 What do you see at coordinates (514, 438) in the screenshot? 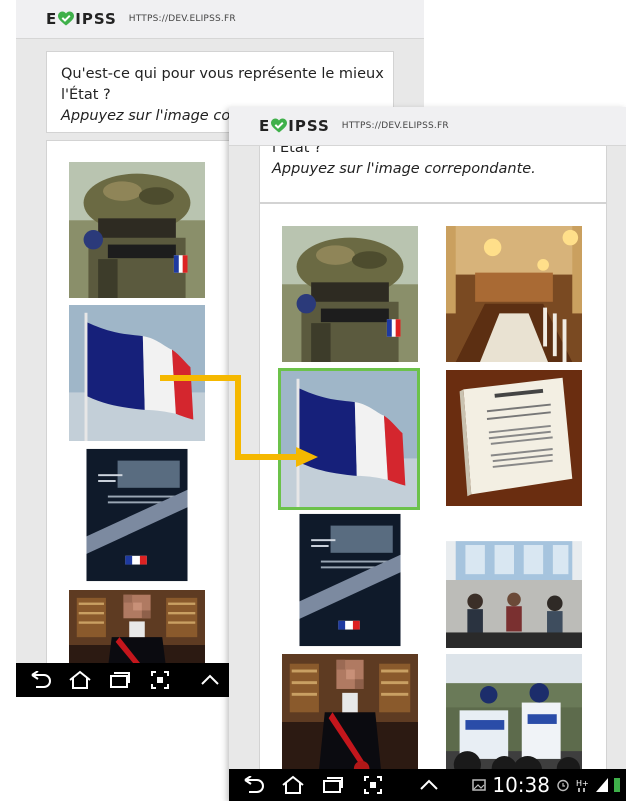
I see `constitution-photo` at bounding box center [514, 438].